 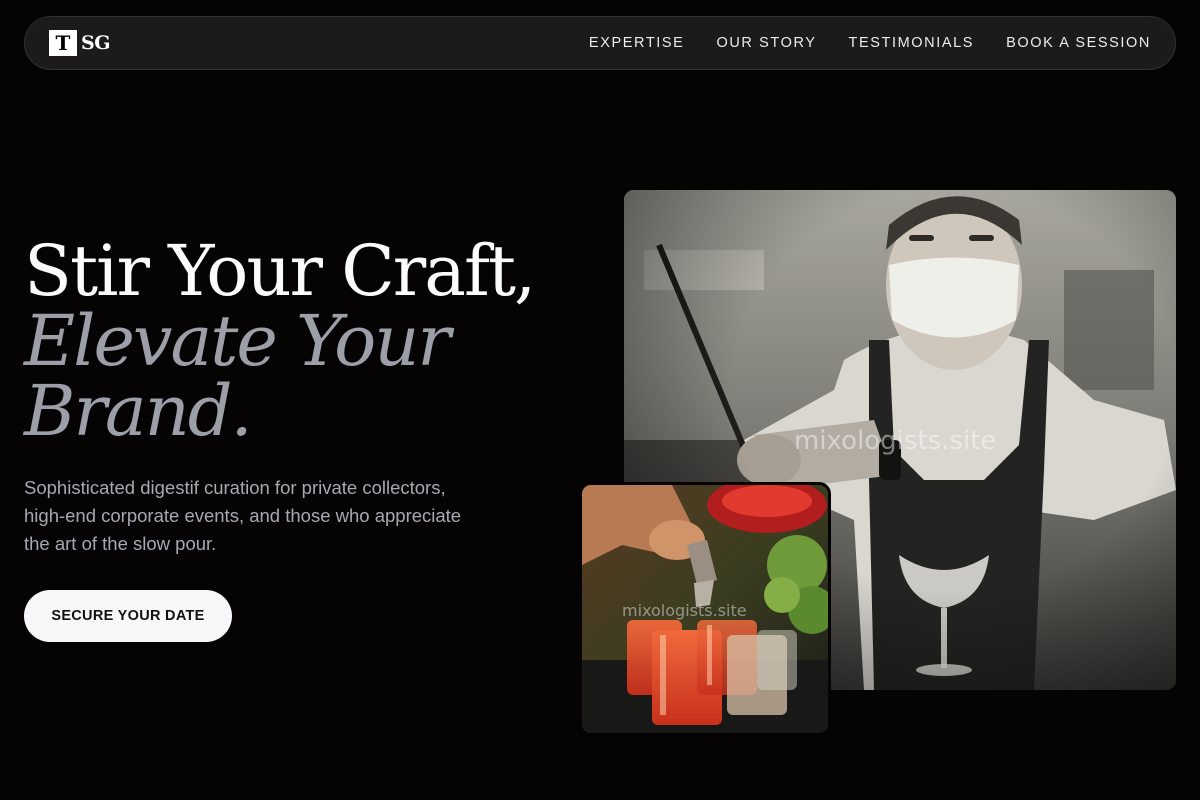 I want to click on logo-mark: T, so click(x=63, y=43).